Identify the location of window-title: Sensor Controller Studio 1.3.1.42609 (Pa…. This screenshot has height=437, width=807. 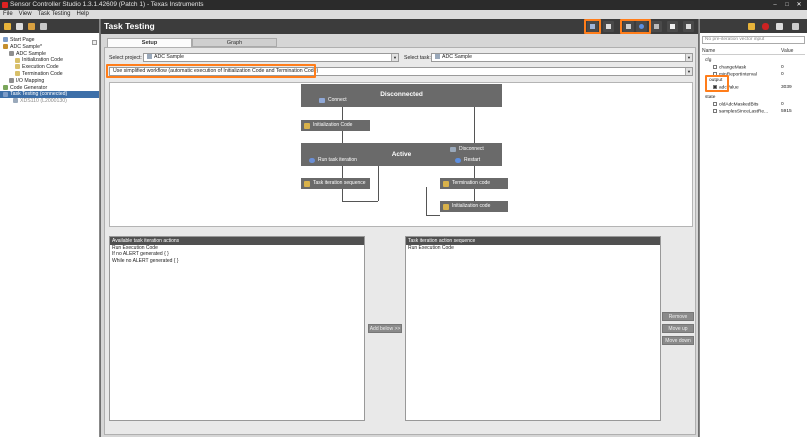
(107, 4).